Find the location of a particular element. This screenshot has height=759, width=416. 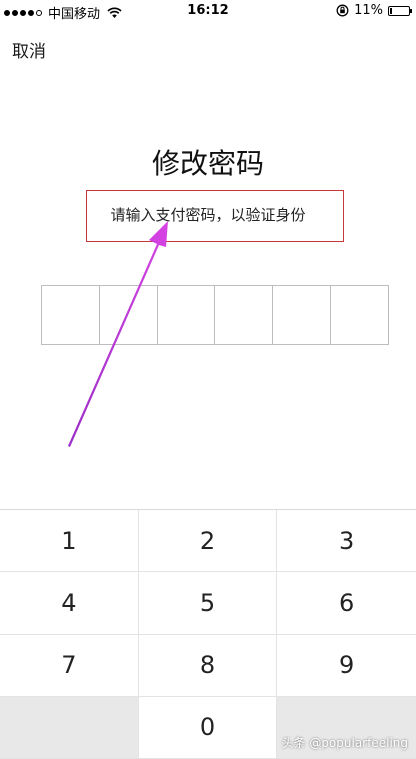

key-2: 2 is located at coordinates (208, 541).